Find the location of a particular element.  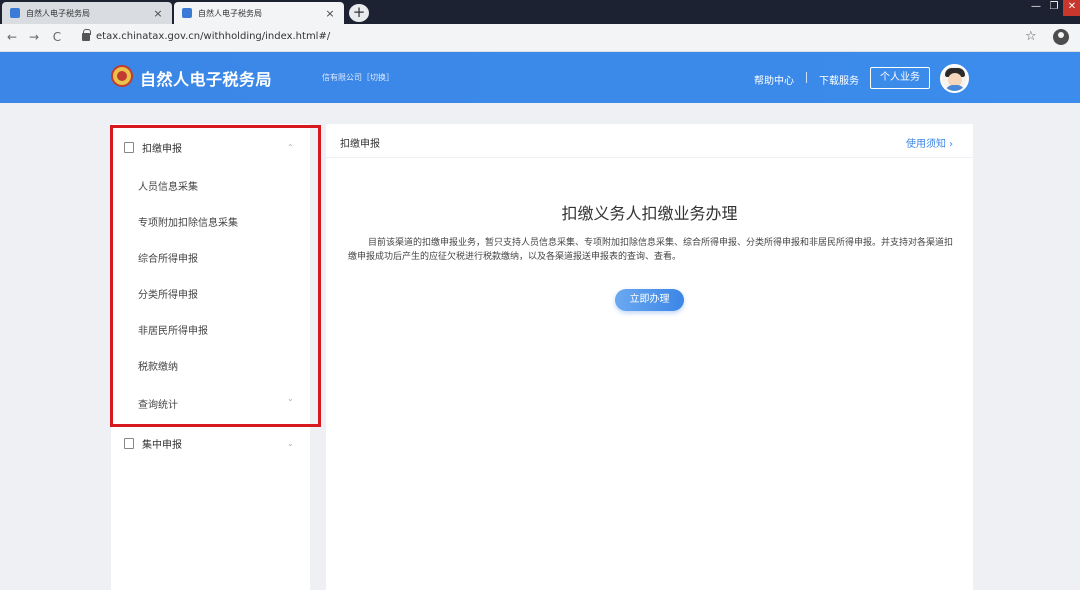

lock-icon is located at coordinates (86, 35).